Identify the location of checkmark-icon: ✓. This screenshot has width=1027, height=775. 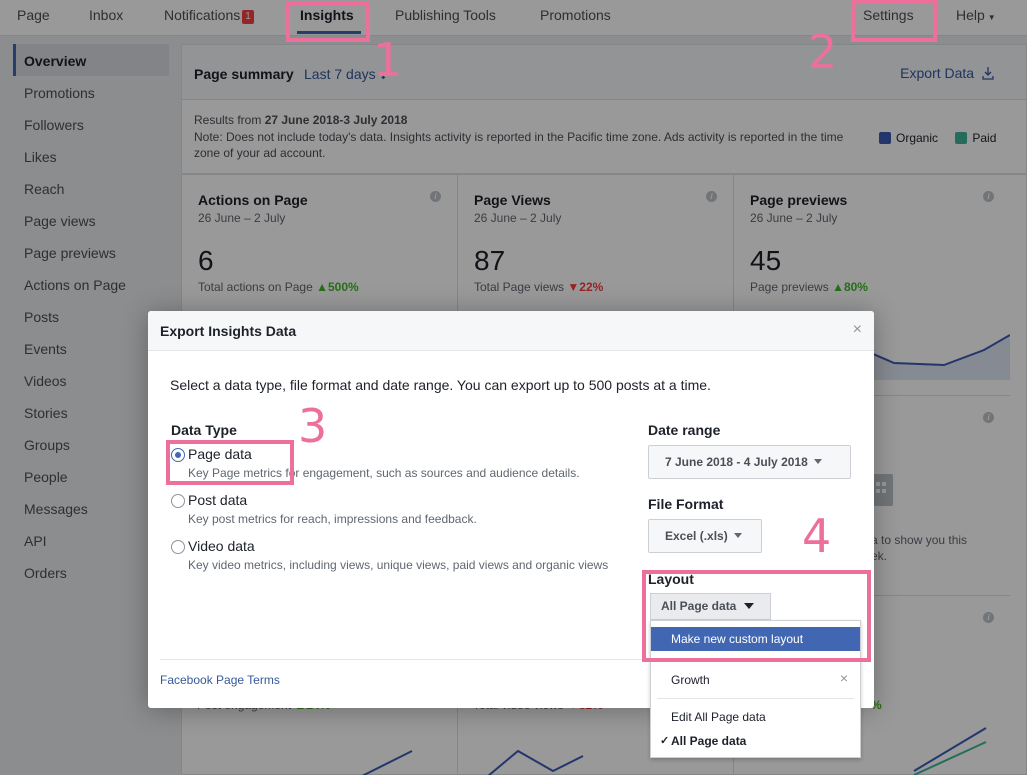
(665, 741).